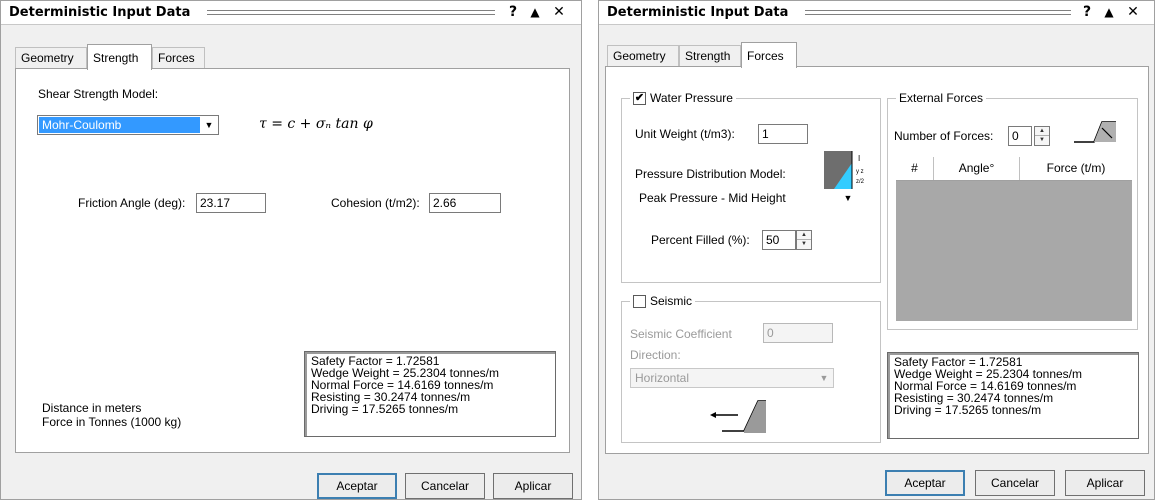  Describe the element at coordinates (1095, 132) in the screenshot. I see `external-force-icon` at that location.